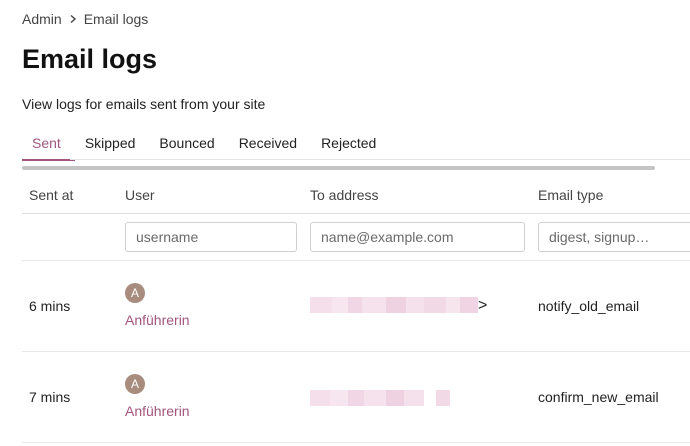  I want to click on email-type-cell: confirm_new_email, so click(598, 397).